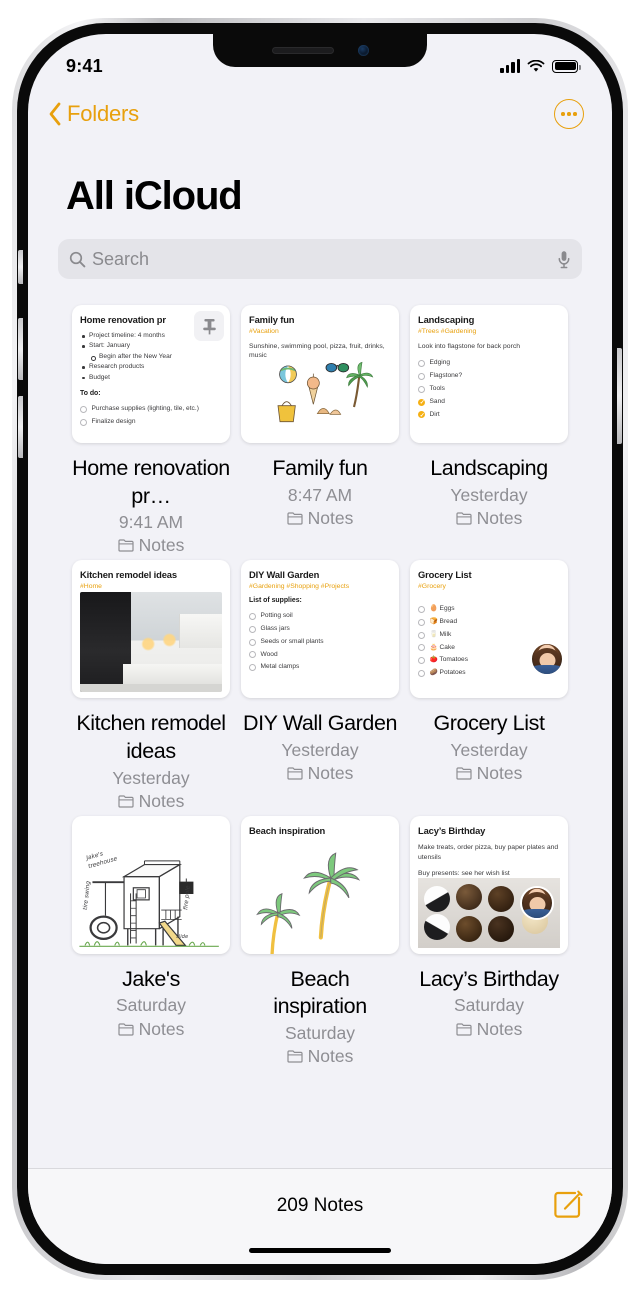 The image size is (640, 1294). I want to click on checkbox-checked-icon, so click(421, 417).